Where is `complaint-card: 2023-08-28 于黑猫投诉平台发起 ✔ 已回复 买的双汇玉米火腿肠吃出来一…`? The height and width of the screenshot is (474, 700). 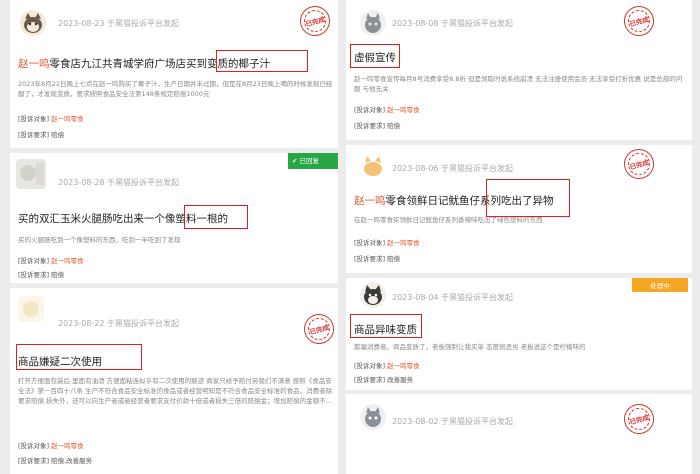 complaint-card: 2023-08-28 于黑猫投诉平台发起 ✔ 已回复 买的双汇玉米火腿肠吃出来一… is located at coordinates (174, 218).